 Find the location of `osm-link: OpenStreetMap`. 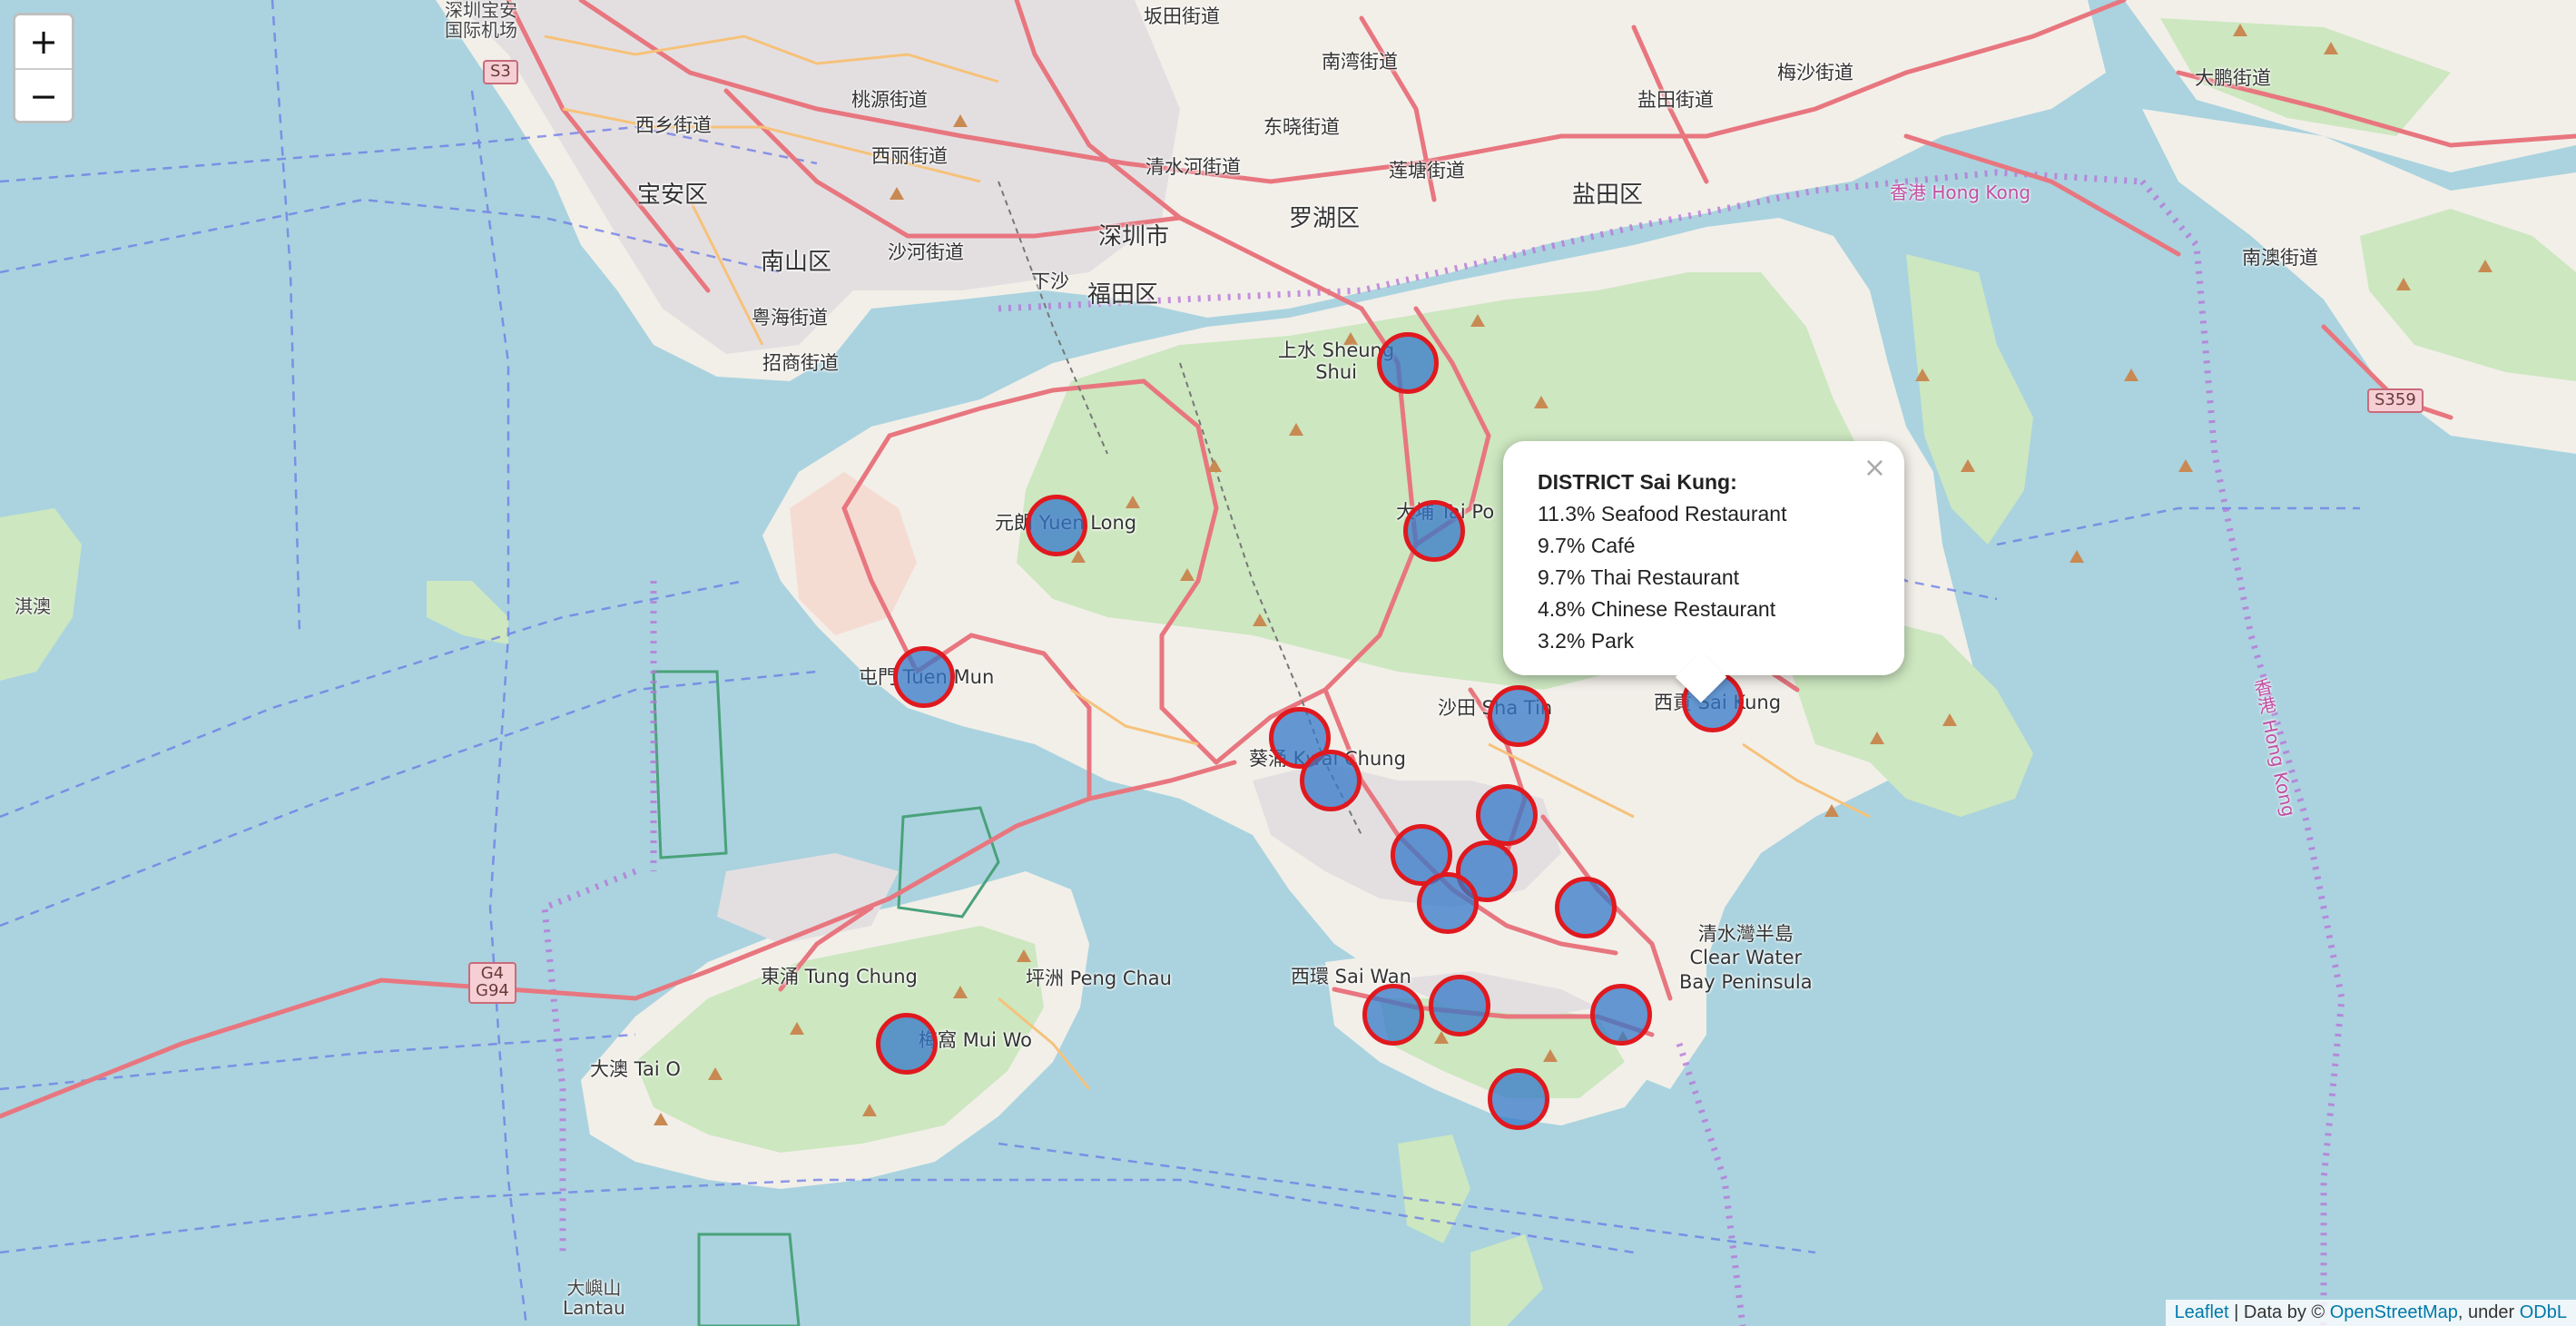

osm-link: OpenStreetMap is located at coordinates (2394, 1312).